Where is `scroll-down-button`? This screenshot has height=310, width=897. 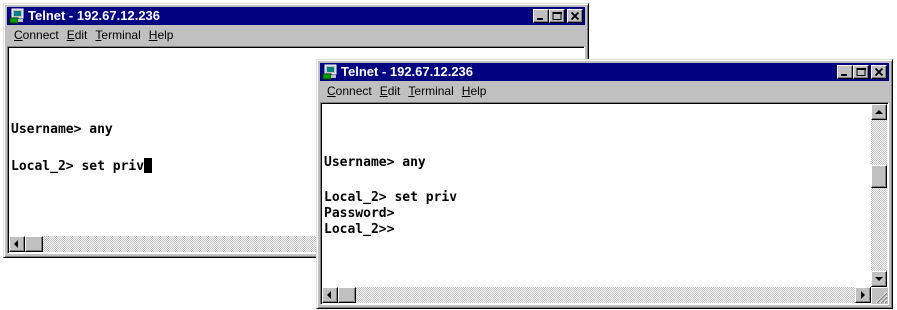
scroll-down-button is located at coordinates (879, 279).